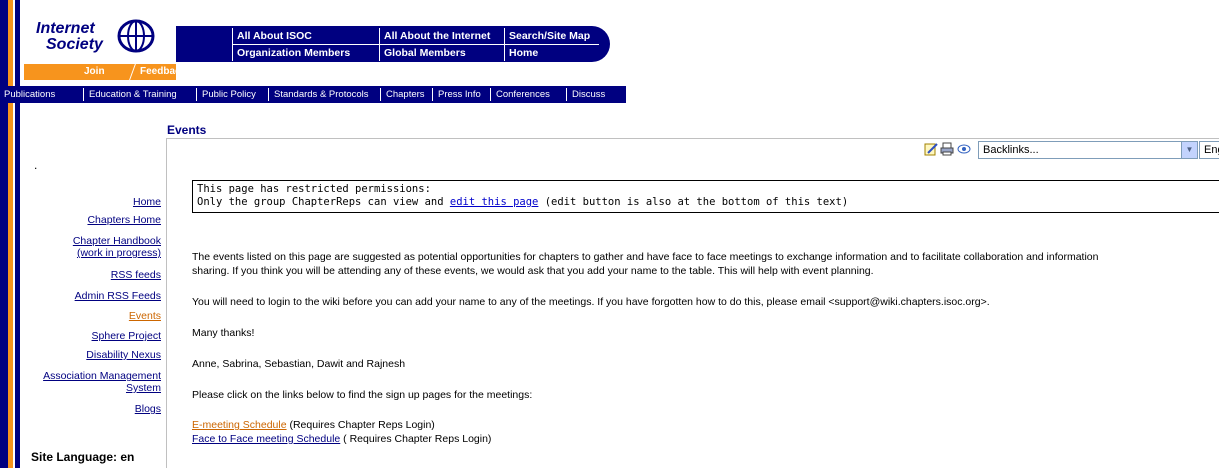 The height and width of the screenshot is (468, 1219). What do you see at coordinates (136, 275) in the screenshot?
I see `sidebar-item-rss-feeds: RSS feeds` at bounding box center [136, 275].